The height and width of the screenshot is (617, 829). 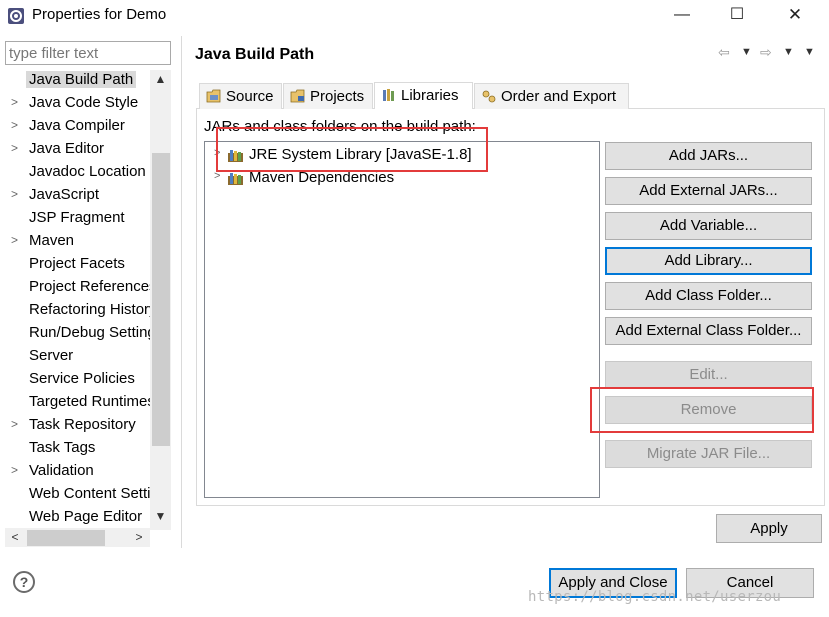 I want to click on tree-item: > JavaScript, so click(x=79, y=196).